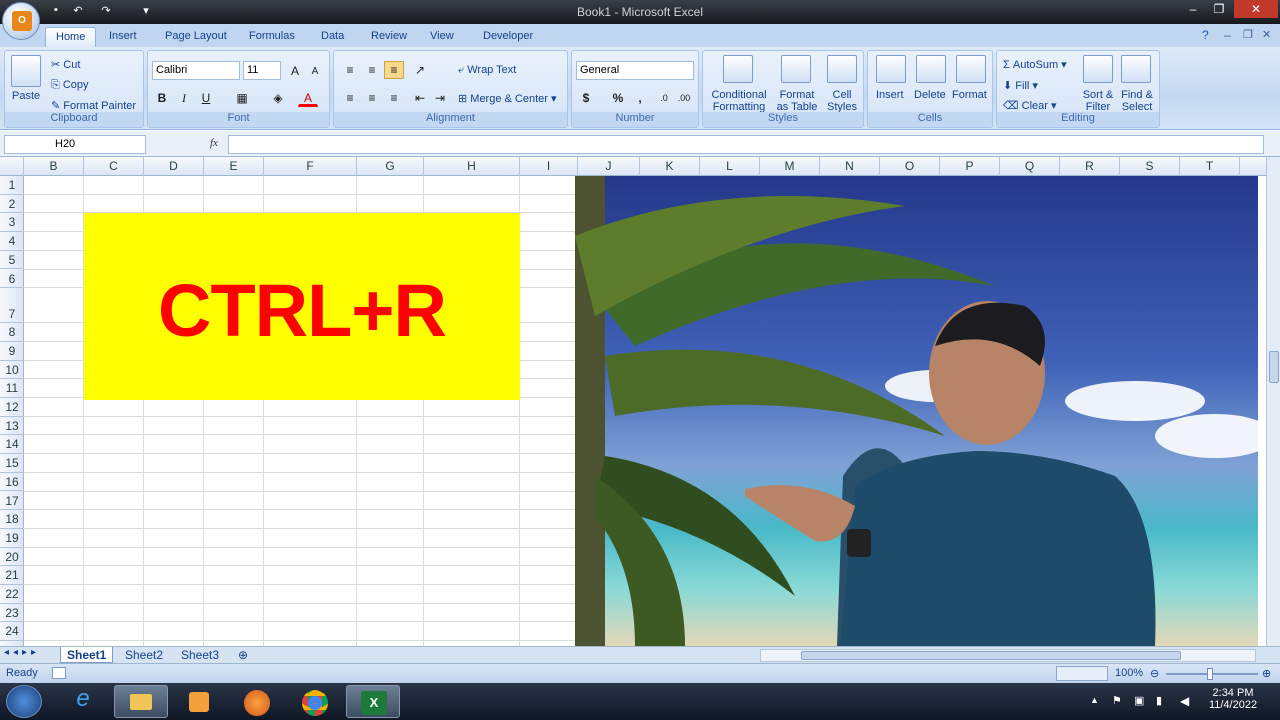 This screenshot has height=720, width=1280. I want to click on font-size-select: 11, so click(262, 70).